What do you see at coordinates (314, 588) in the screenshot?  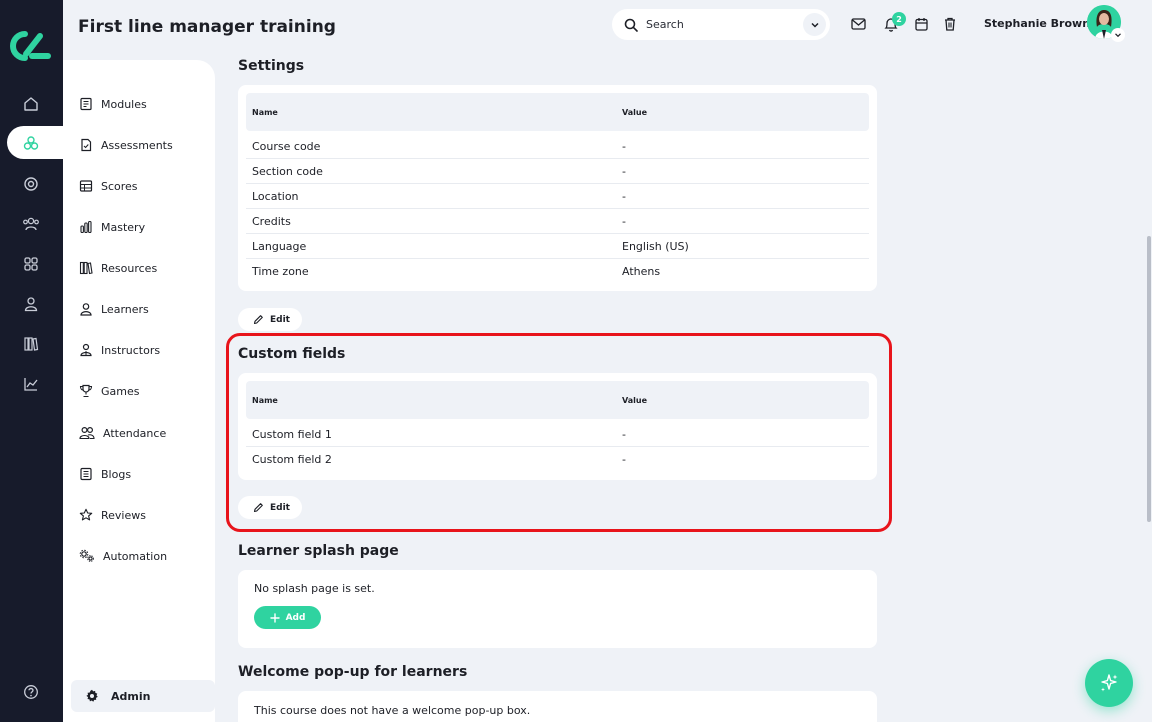 I see `splash-text: No splash page is set.` at bounding box center [314, 588].